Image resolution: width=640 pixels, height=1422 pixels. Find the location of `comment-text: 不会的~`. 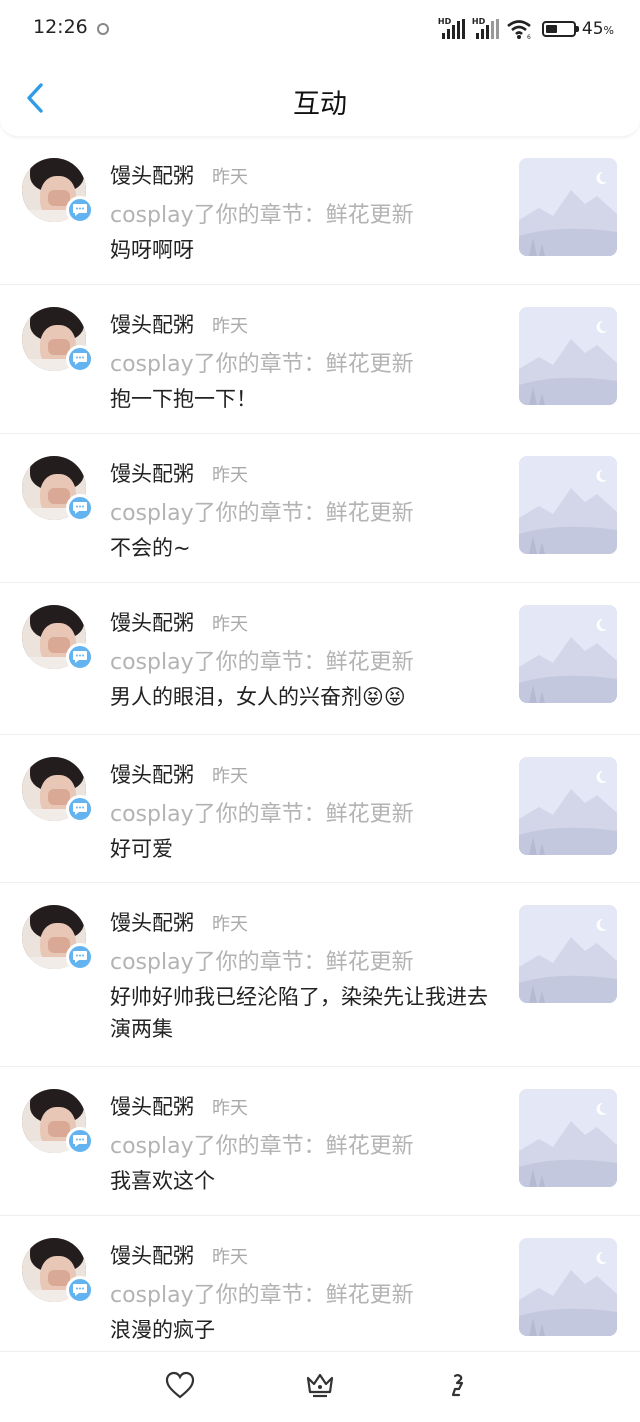

comment-text: 不会的~ is located at coordinates (150, 548).